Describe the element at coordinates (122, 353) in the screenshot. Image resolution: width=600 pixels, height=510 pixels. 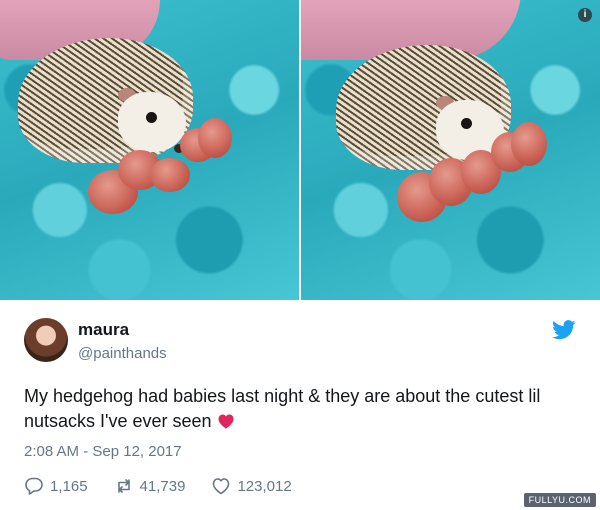
I see `user-handle: @painthands` at that location.